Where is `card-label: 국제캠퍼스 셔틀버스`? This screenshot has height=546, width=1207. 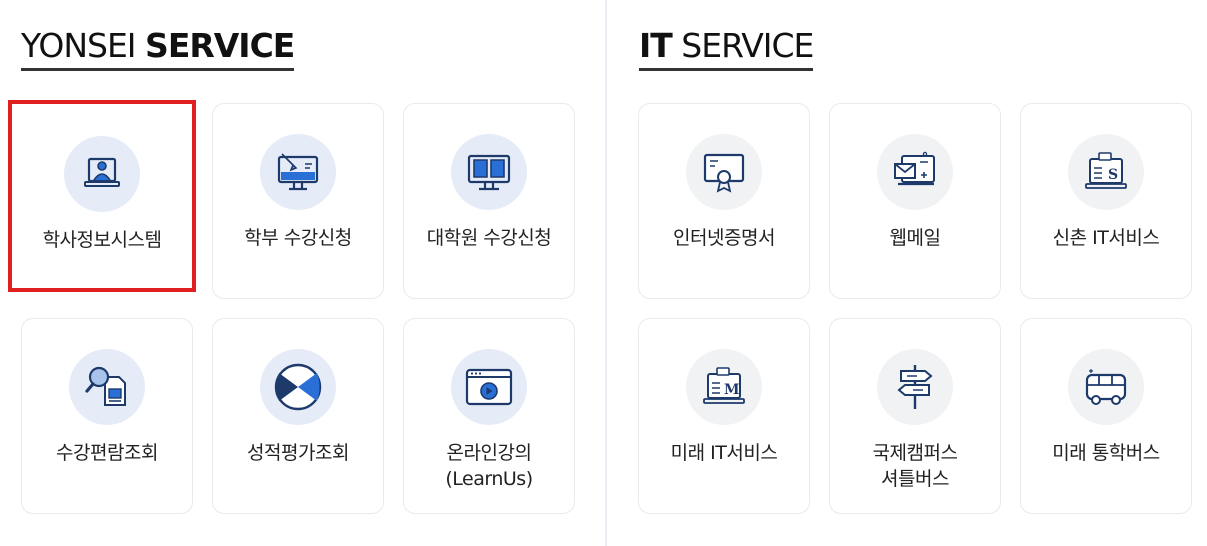
card-label: 국제캠퍼스 셔틀버스 is located at coordinates (915, 466).